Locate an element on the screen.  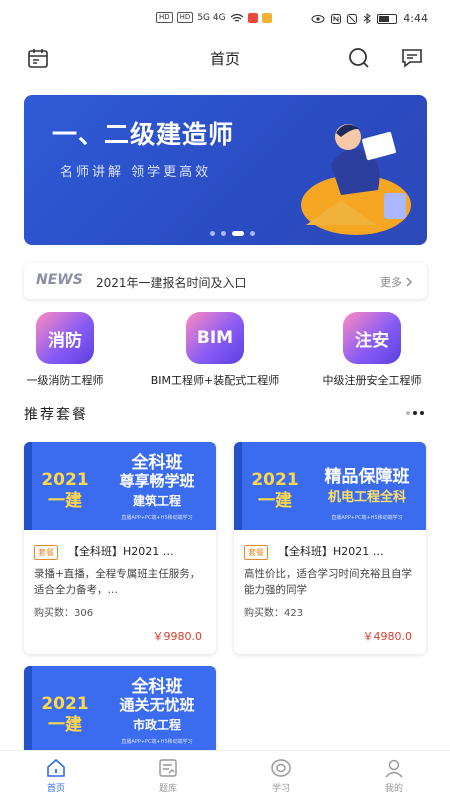
category-label: 一级消防工程师 is located at coordinates (65, 380).